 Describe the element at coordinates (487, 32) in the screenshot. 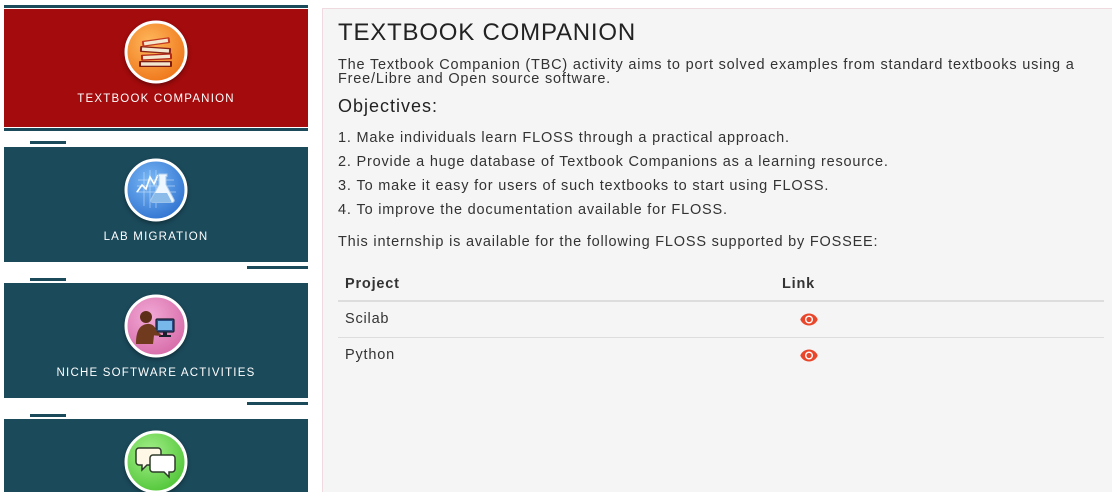

I see `page-title: TEXTBOOK COMPANION` at that location.